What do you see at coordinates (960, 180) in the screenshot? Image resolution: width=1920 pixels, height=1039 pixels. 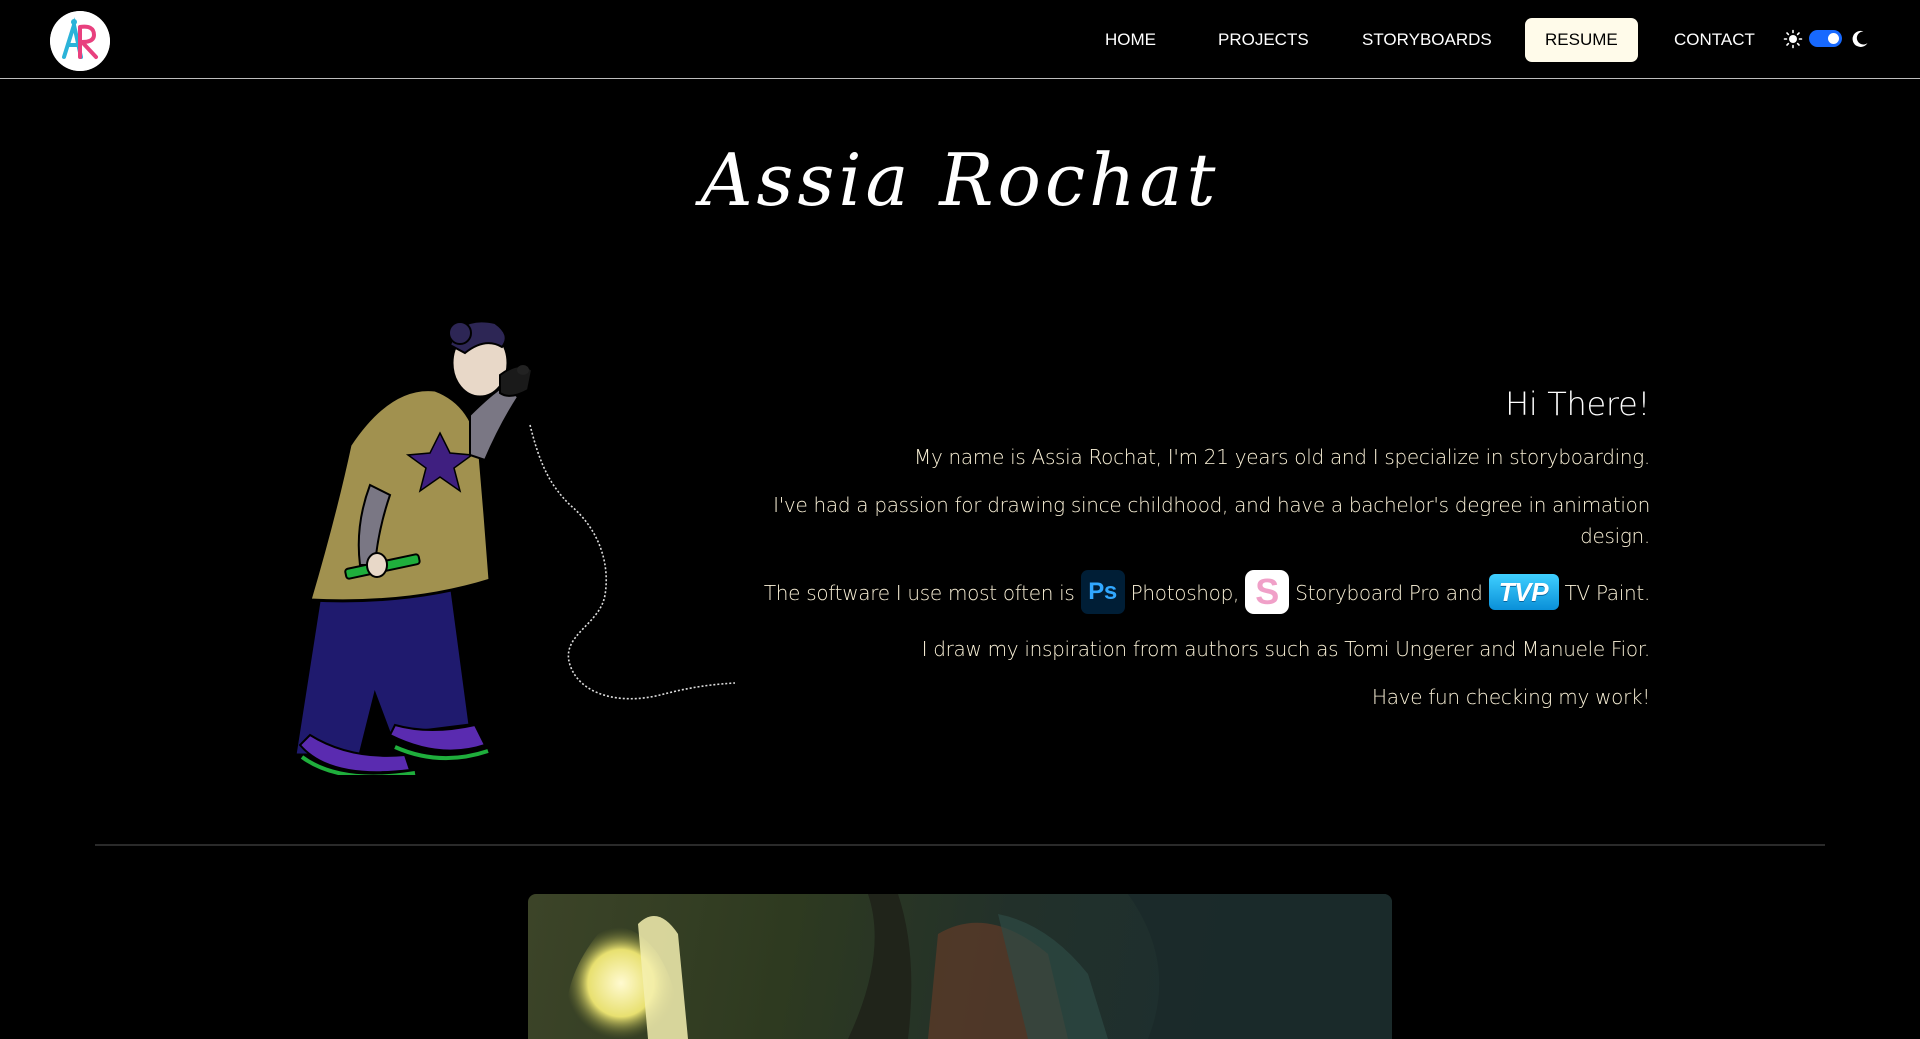 I see `page-title: Assia Rochat` at bounding box center [960, 180].